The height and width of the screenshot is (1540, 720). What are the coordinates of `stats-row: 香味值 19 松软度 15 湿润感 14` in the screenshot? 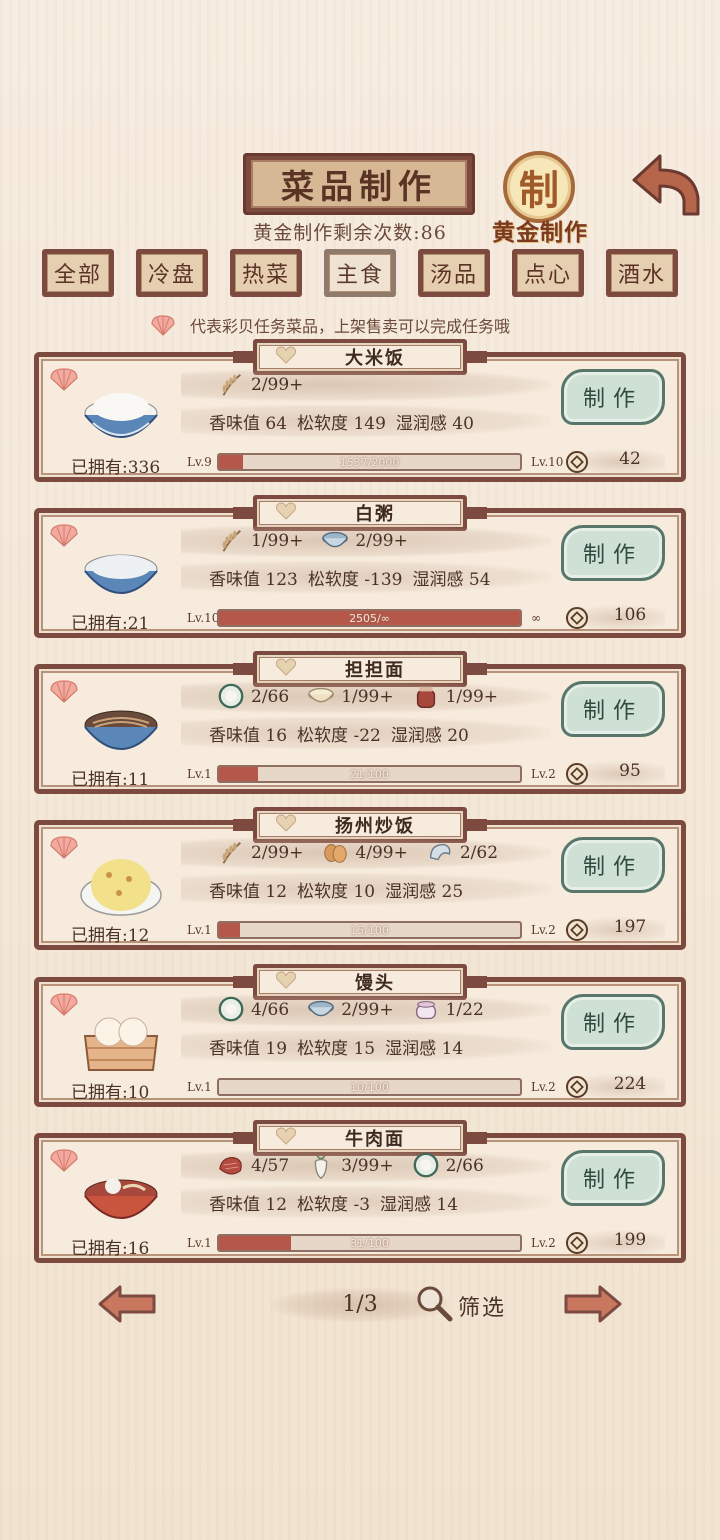 It's located at (366, 1046).